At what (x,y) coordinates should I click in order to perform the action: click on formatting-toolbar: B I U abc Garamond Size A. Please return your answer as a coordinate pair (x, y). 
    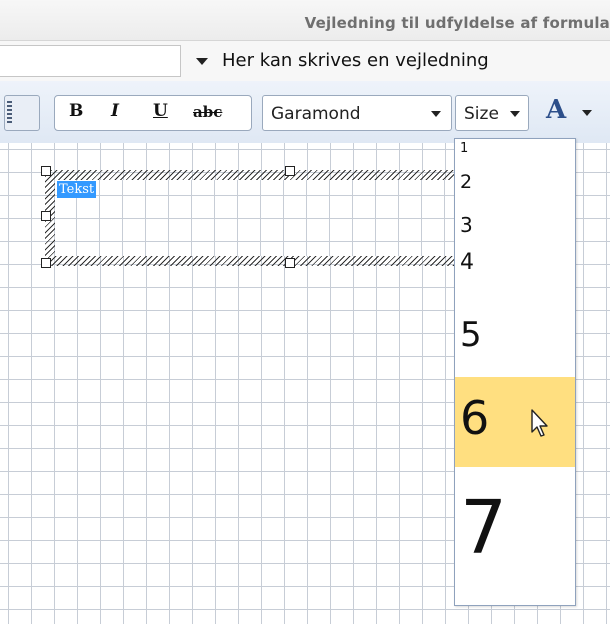
    Looking at the image, I should click on (305, 112).